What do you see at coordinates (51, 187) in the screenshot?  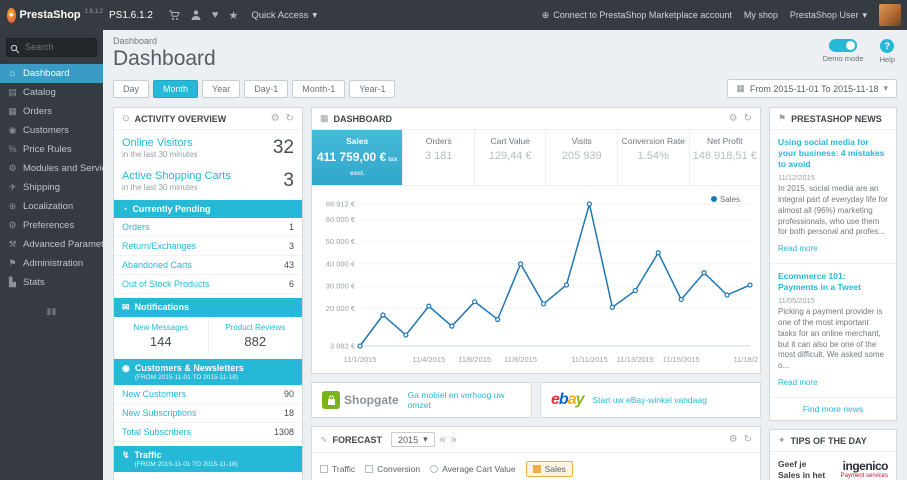 I see `sidebar-item-shipping: ✈ Shipping` at bounding box center [51, 187].